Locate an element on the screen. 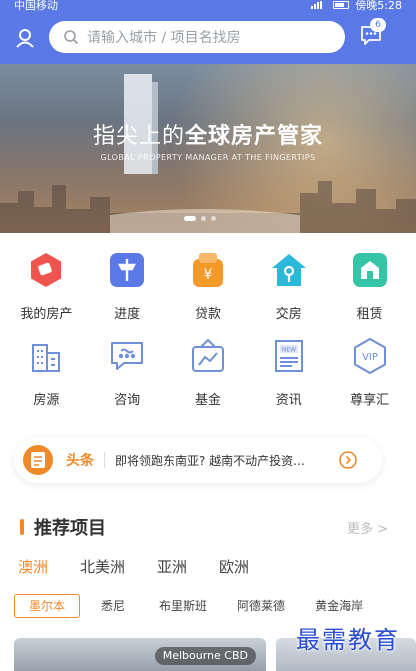 The width and height of the screenshot is (416, 671). grid-item-consult: 咨询 is located at coordinates (127, 379).